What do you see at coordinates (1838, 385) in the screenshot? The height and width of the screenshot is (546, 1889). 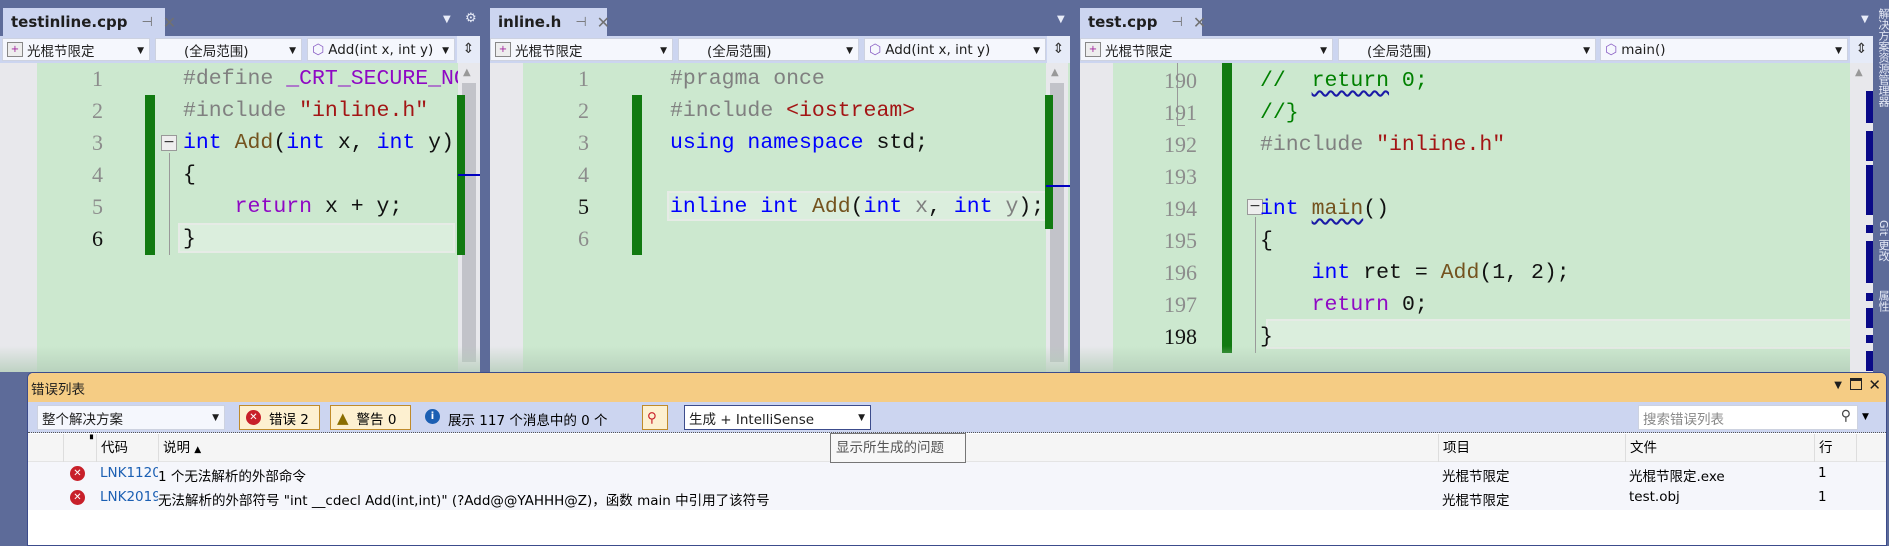 I see `window-menu-icon: ▼` at bounding box center [1838, 385].